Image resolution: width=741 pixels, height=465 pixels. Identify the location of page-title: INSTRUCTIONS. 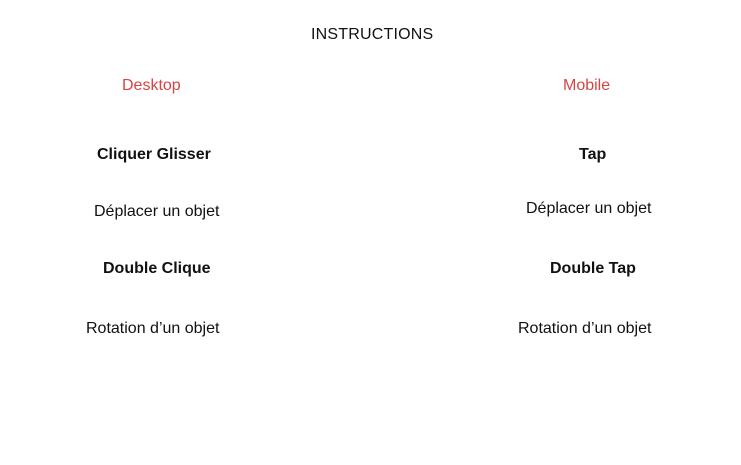
(372, 34).